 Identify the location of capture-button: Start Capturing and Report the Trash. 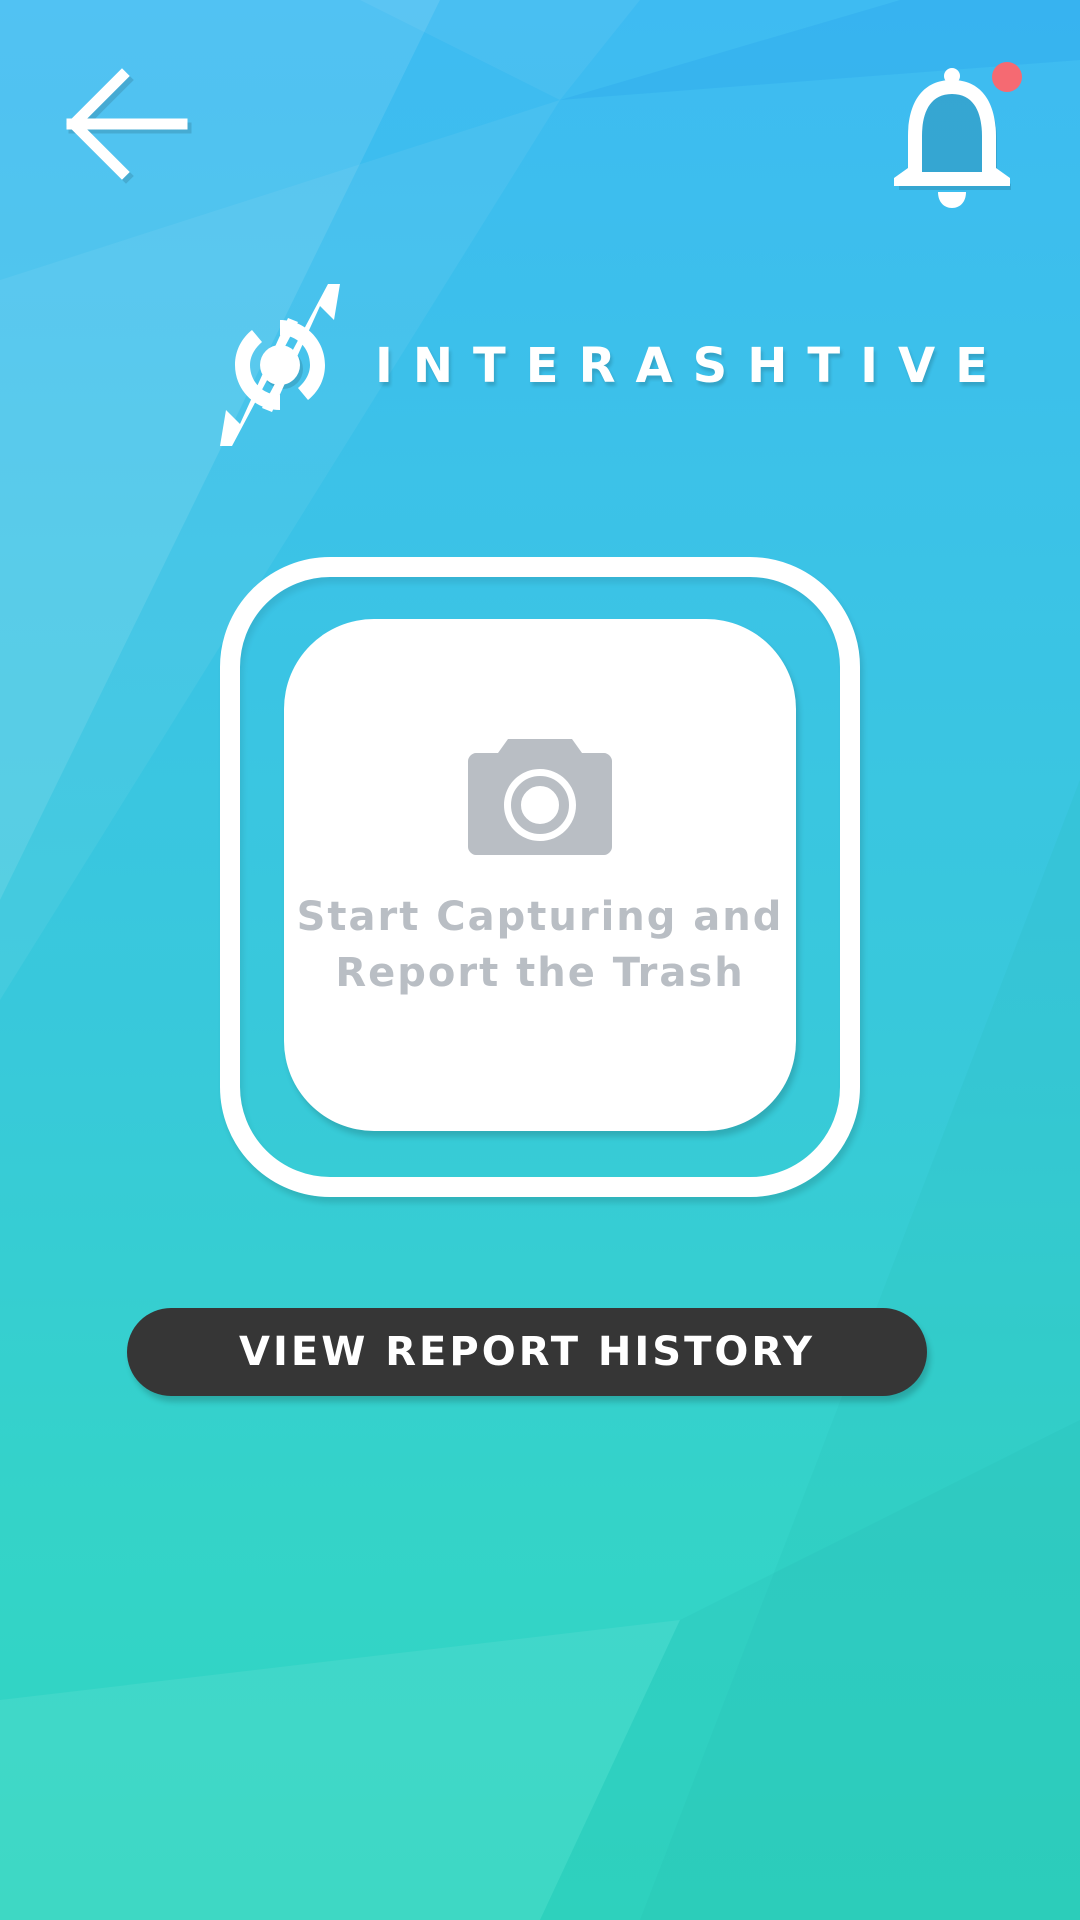
(540, 875).